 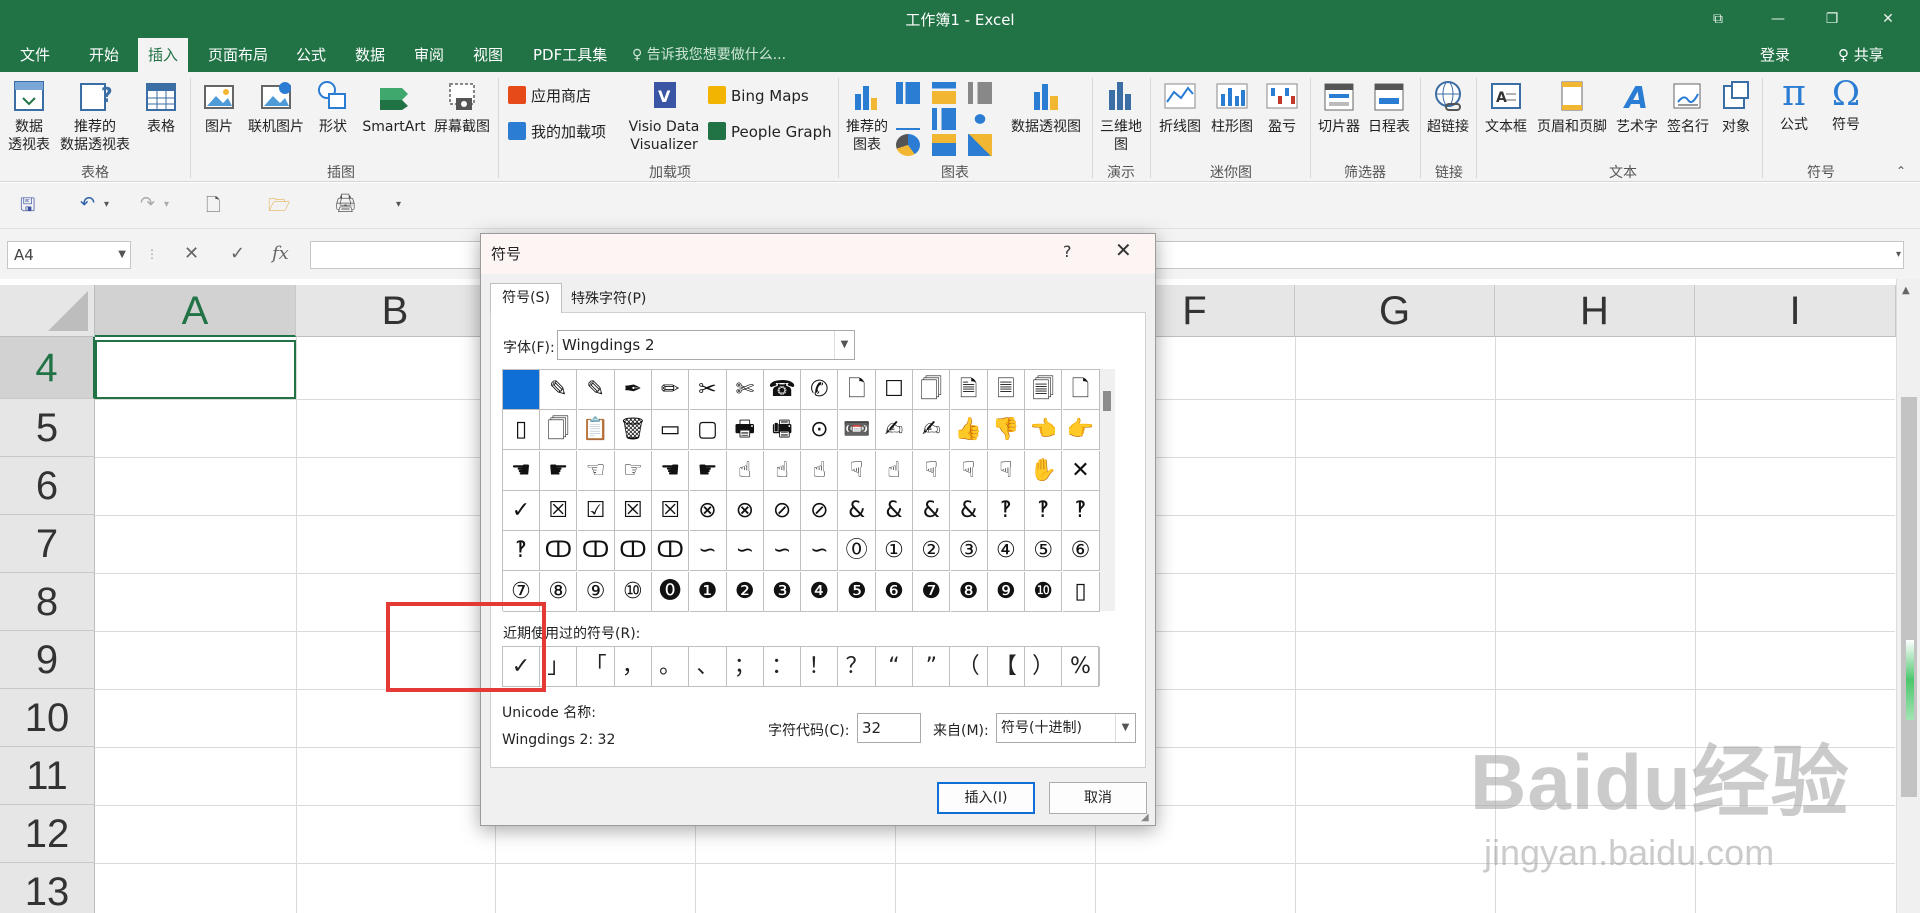 What do you see at coordinates (671, 430) in the screenshot?
I see `symbol-cell: ▭` at bounding box center [671, 430].